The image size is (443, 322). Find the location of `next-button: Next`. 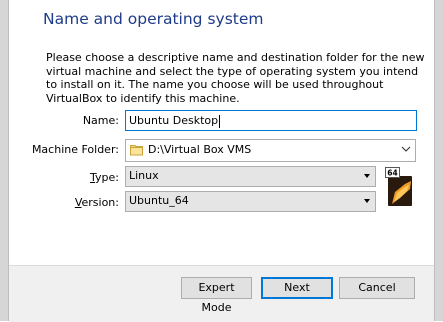

next-button: Next is located at coordinates (297, 288).